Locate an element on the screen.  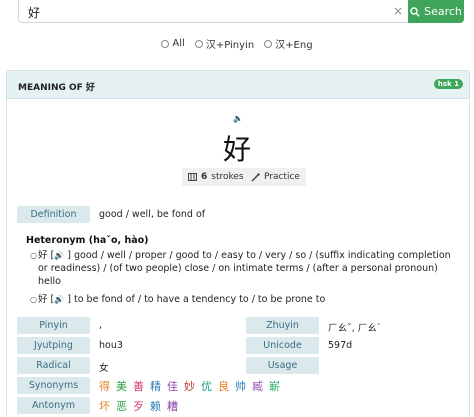
radio-label: 汉+Pinyin is located at coordinates (230, 45).